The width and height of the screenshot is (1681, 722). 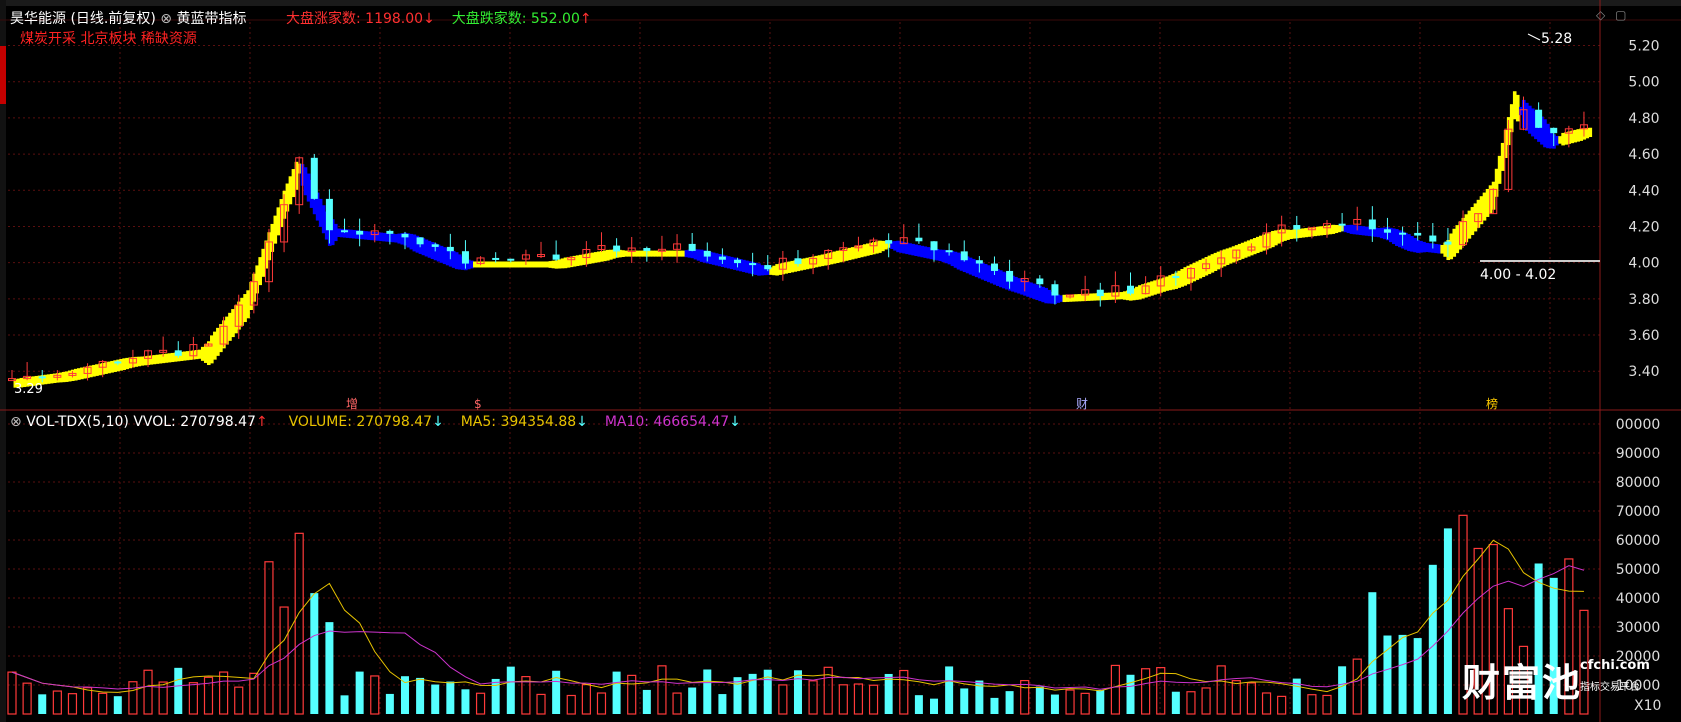 I want to click on stock-title: 昊华能源 (日线.前复权), so click(x=83, y=19).